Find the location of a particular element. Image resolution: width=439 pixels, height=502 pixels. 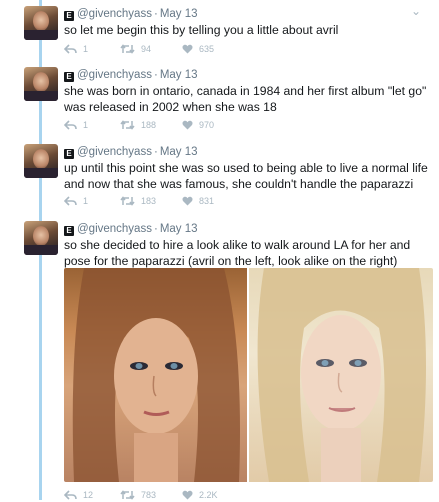

tweet-actions: 1 183 831 is located at coordinates (163, 200).